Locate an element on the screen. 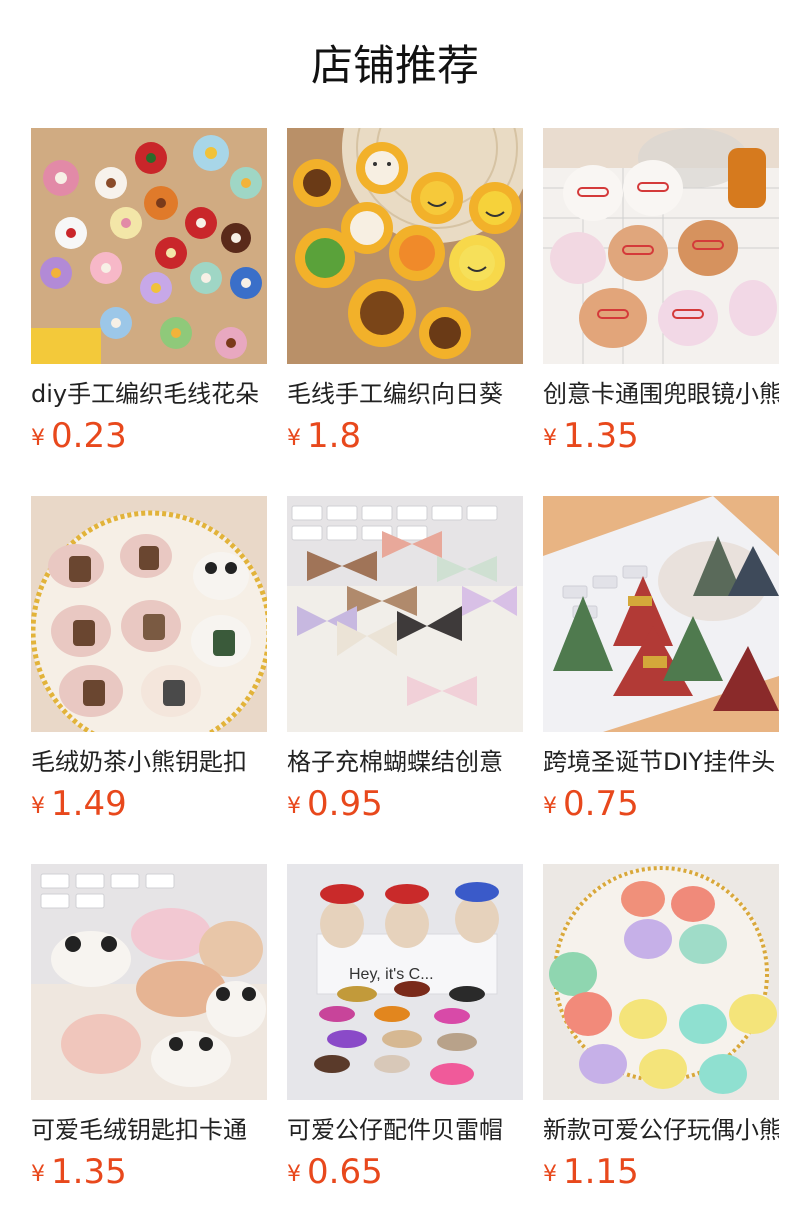 The width and height of the screenshot is (790, 1232). price-value: 0.75 is located at coordinates (601, 804).